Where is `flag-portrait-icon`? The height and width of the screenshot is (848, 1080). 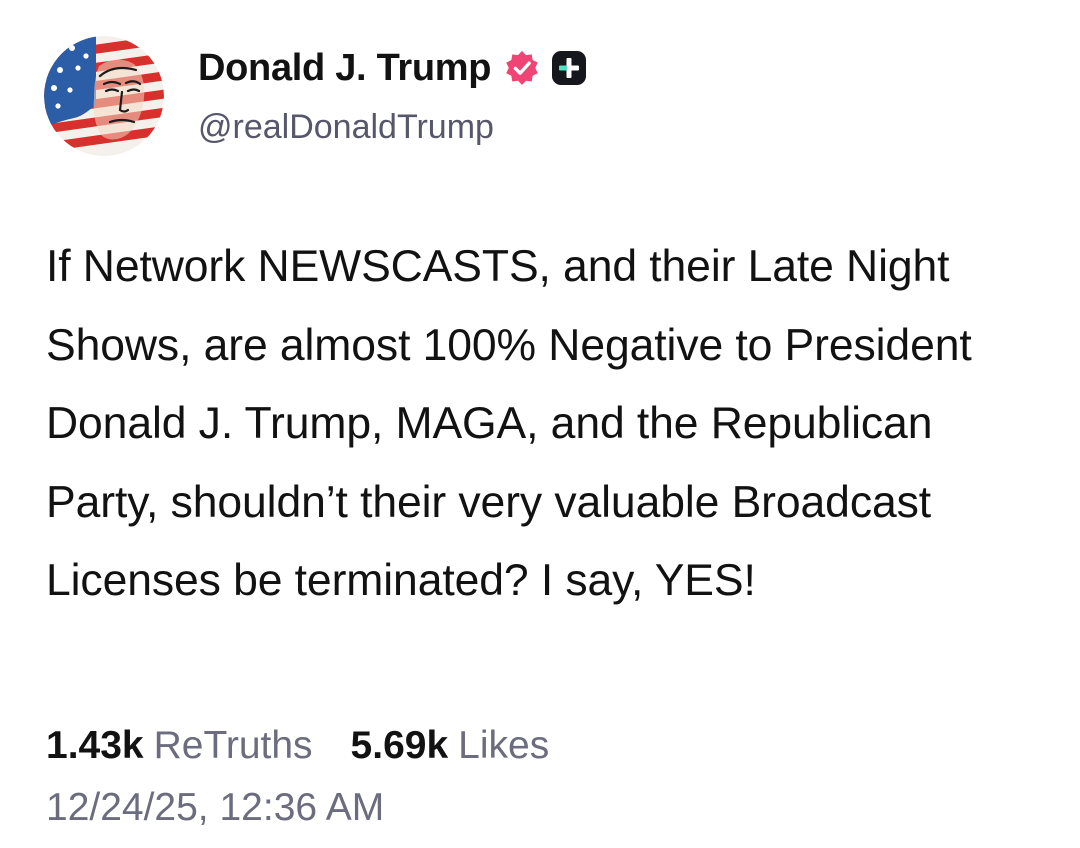
flag-portrait-icon is located at coordinates (104, 96).